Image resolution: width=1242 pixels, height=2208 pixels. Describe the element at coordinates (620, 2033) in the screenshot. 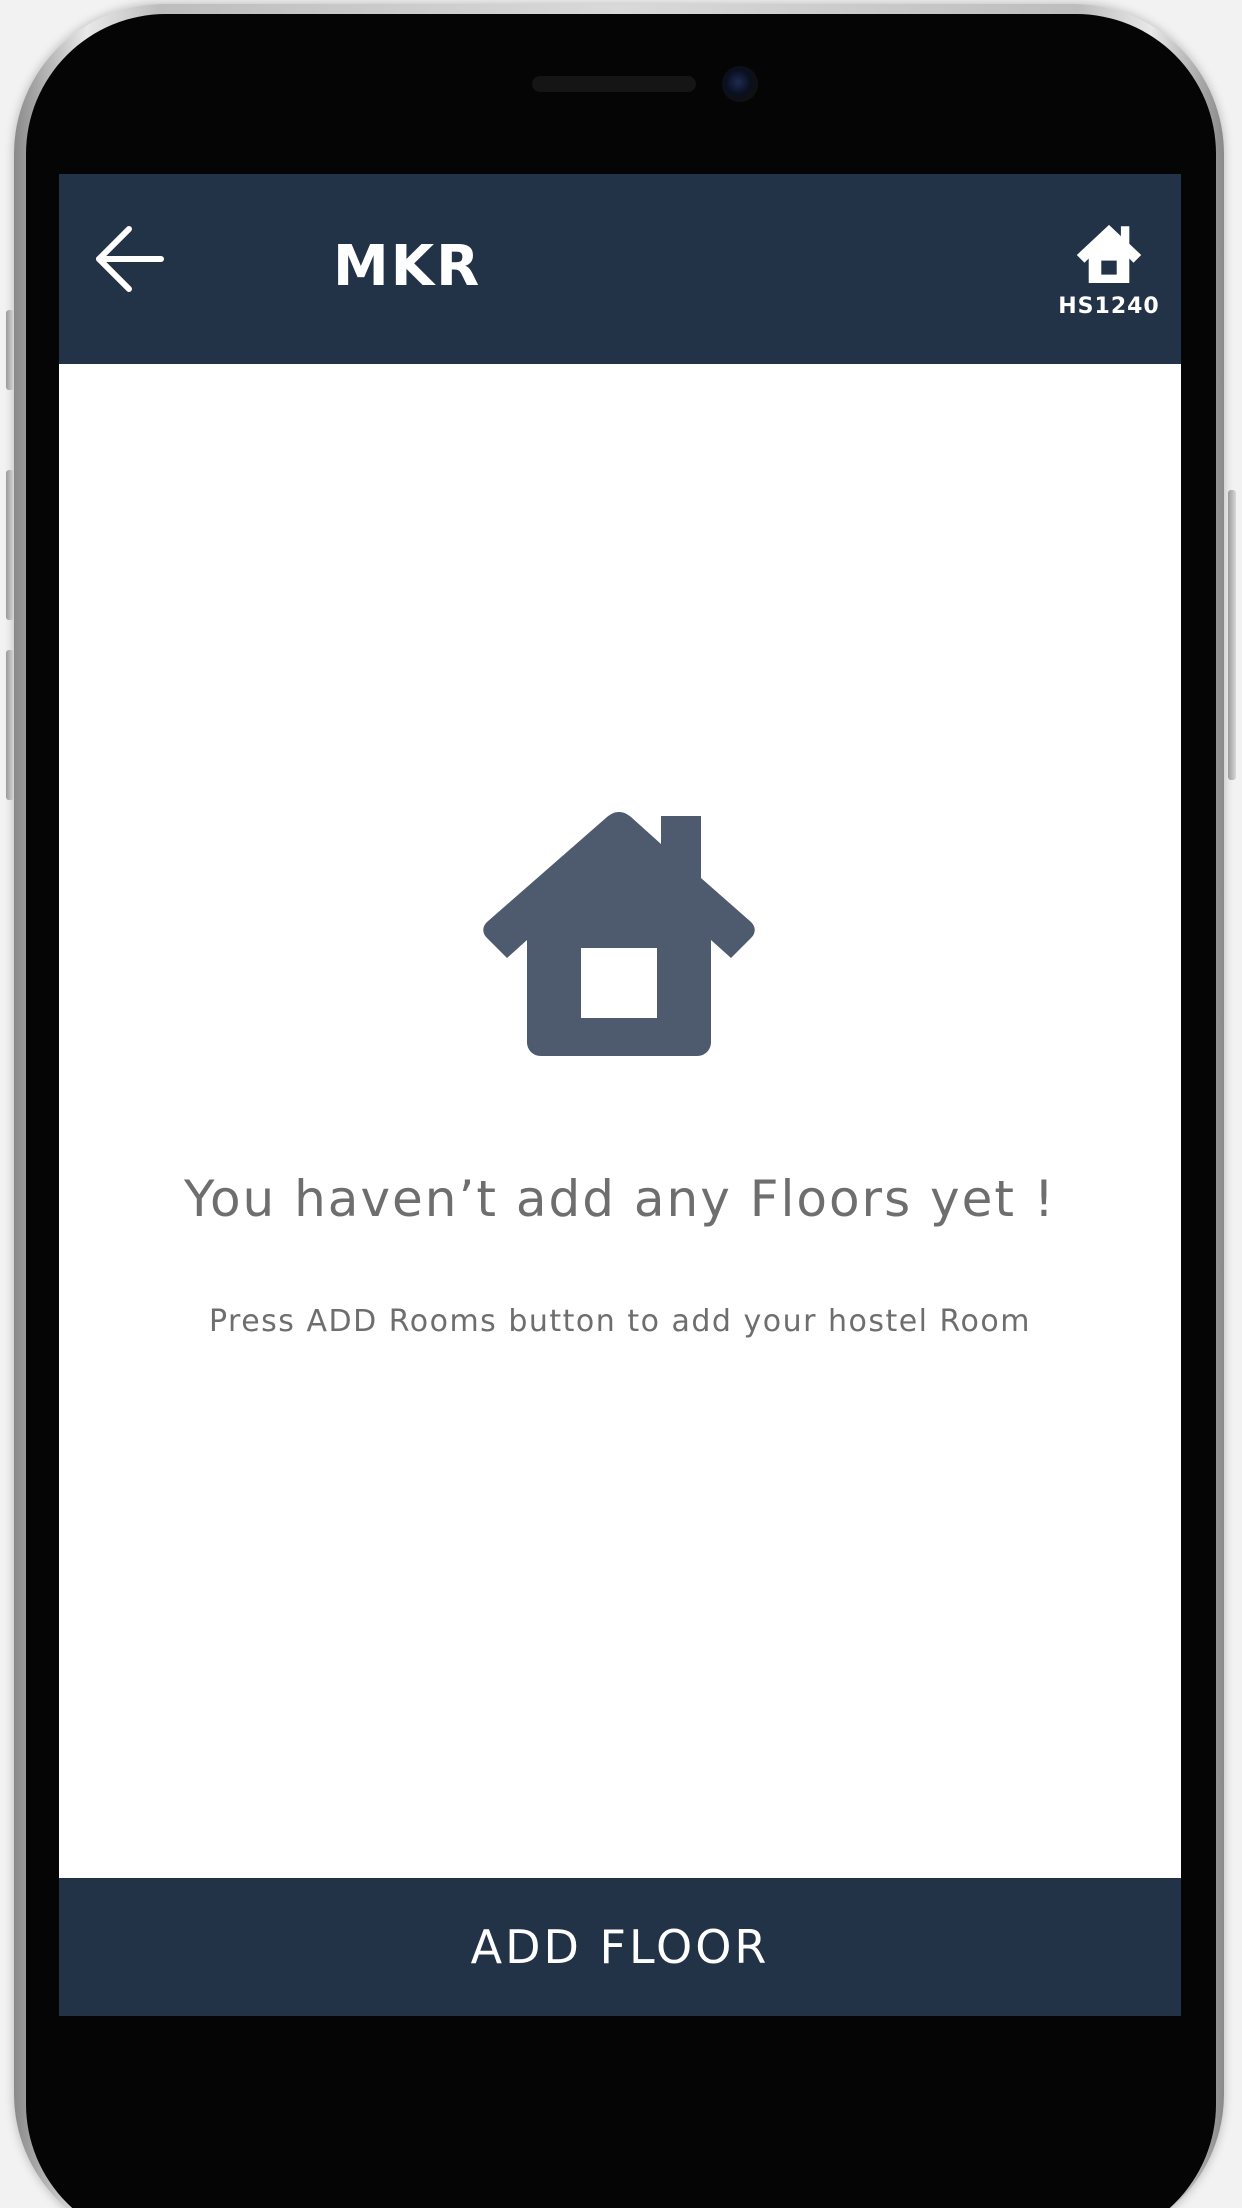

I see `phone-bottom-bezel` at that location.